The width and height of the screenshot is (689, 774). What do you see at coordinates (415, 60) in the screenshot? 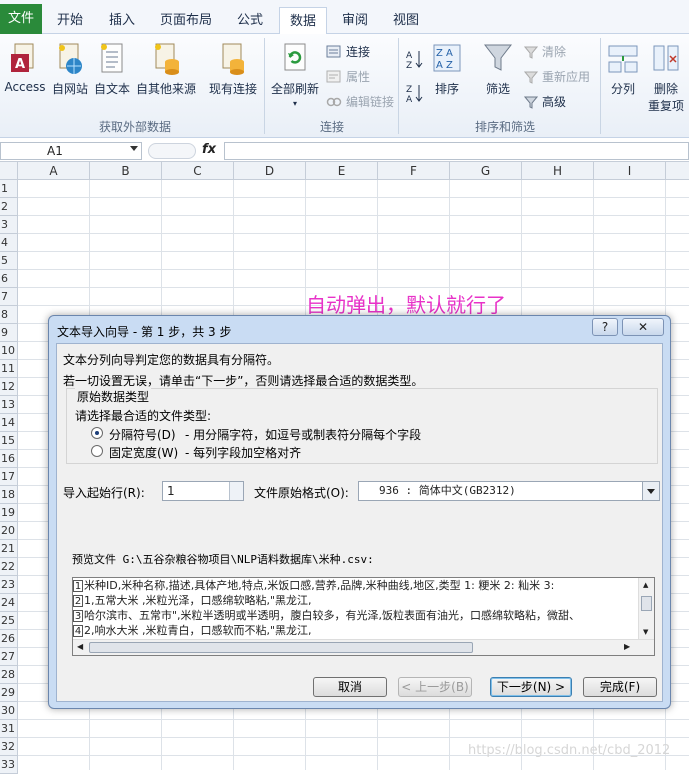
I see `sort-ascending-button: AZ` at bounding box center [415, 60].